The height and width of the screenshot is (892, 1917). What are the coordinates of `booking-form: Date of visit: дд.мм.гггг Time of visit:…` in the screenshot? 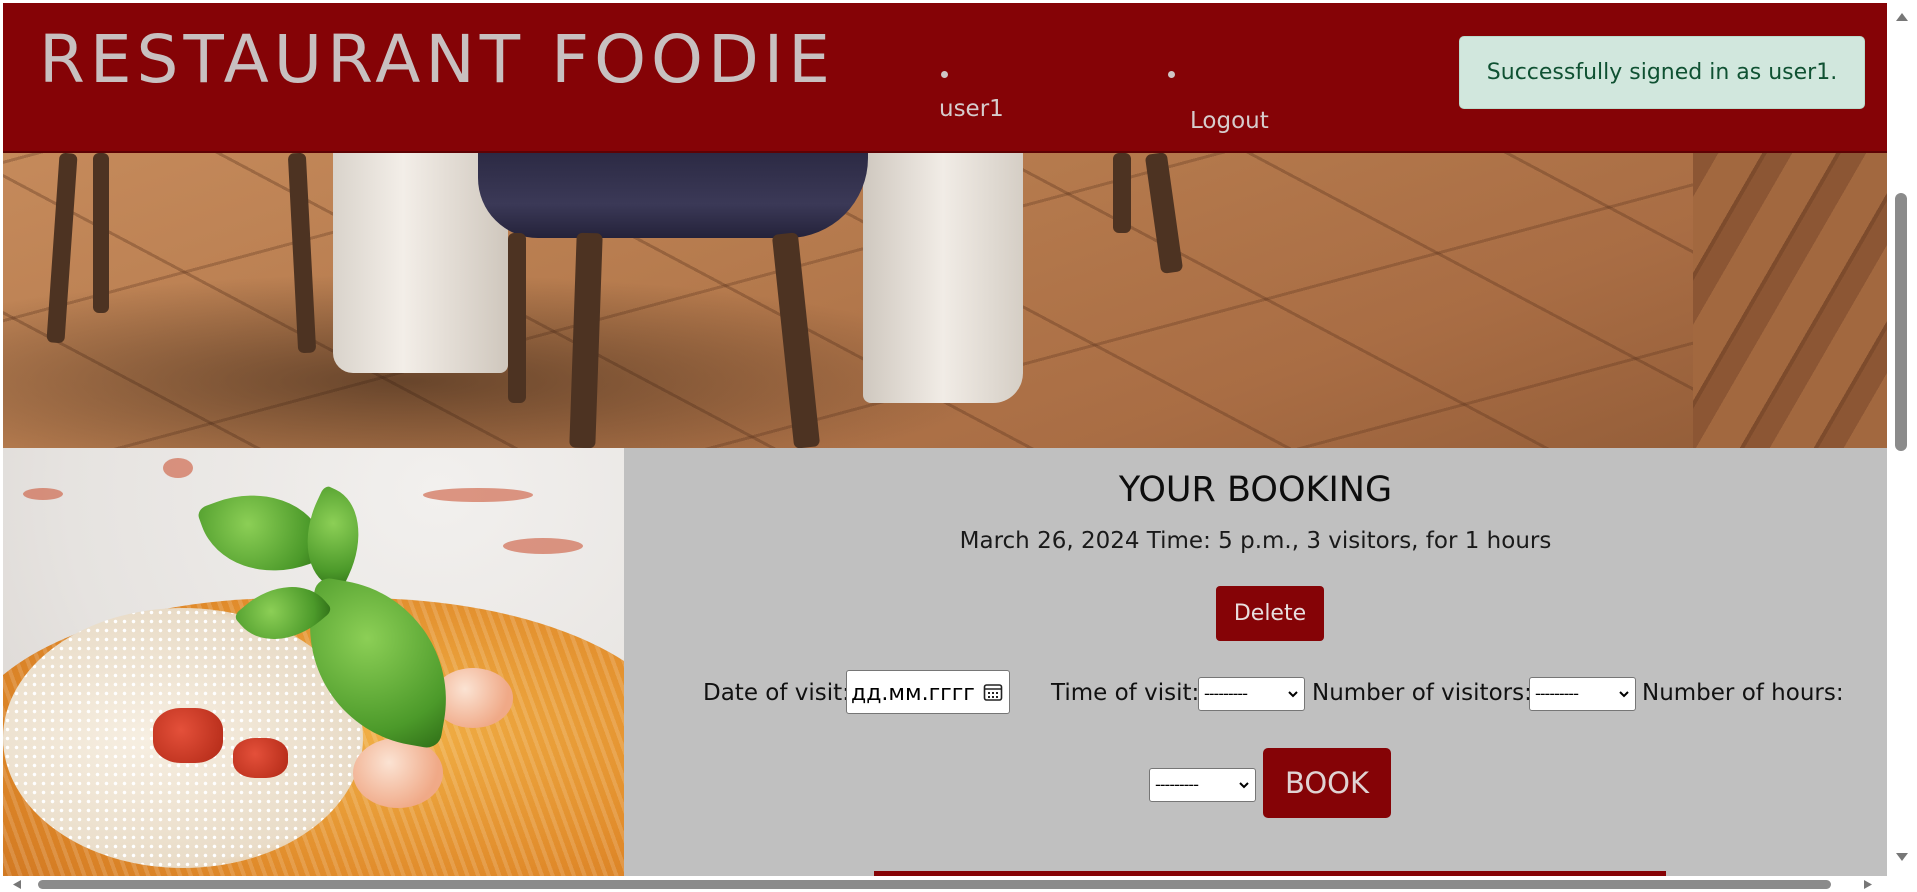 It's located at (1255, 693).